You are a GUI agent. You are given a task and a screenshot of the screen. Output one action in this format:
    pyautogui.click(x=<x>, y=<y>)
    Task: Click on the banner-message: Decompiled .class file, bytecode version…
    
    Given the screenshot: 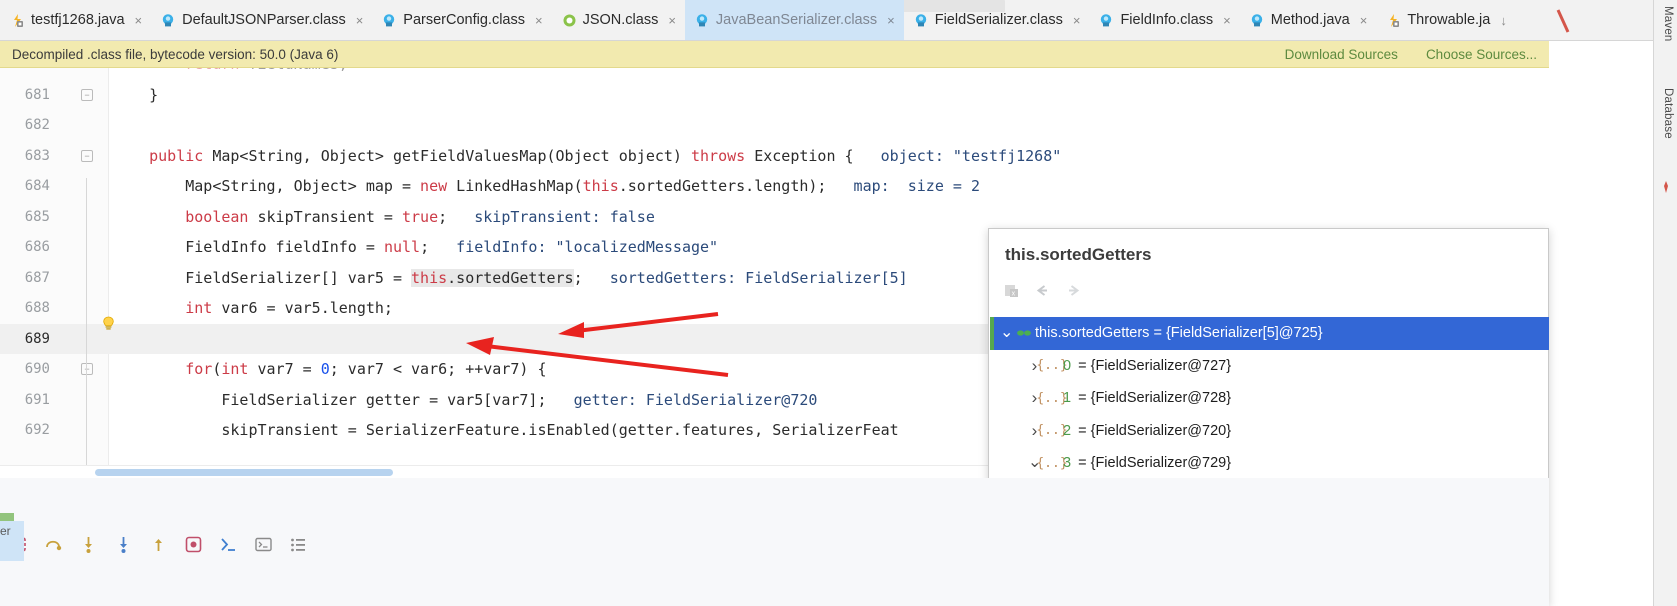 What is the action you would take?
    pyautogui.click(x=175, y=54)
    